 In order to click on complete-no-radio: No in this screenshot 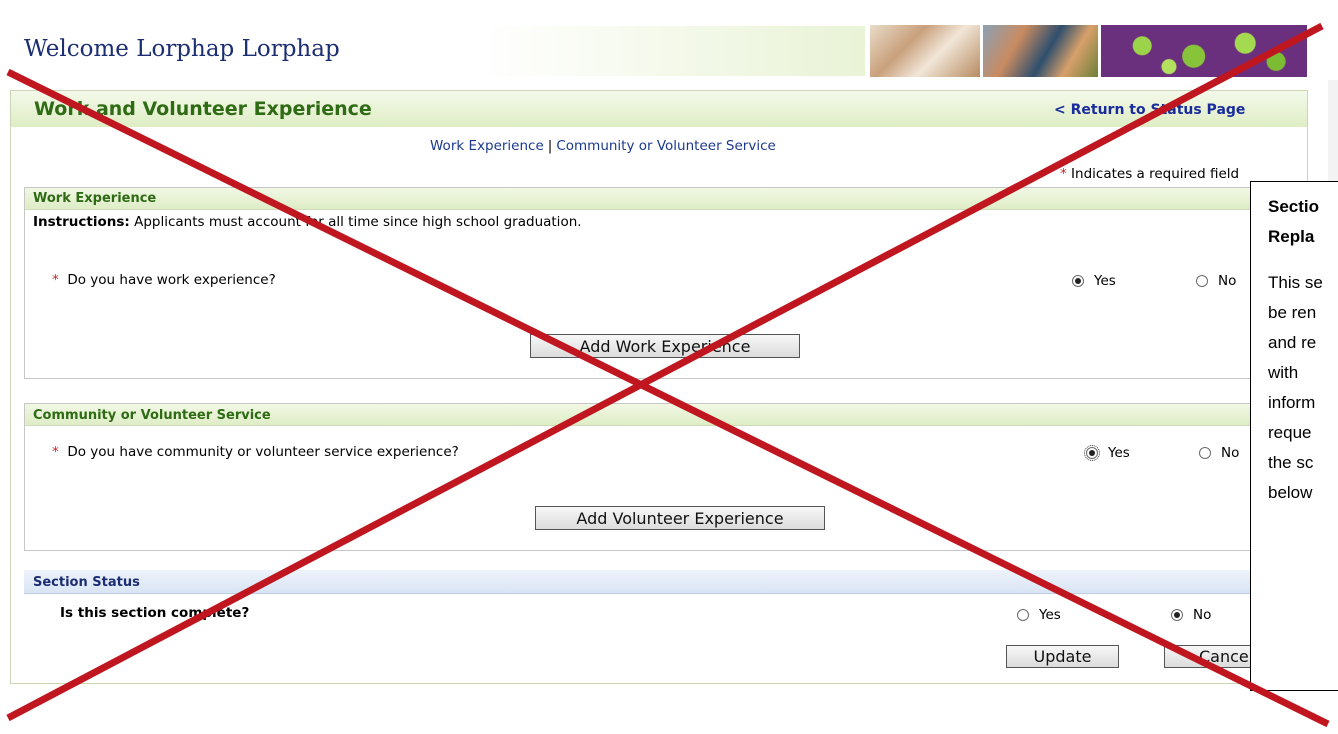, I will do `click(1191, 615)`.